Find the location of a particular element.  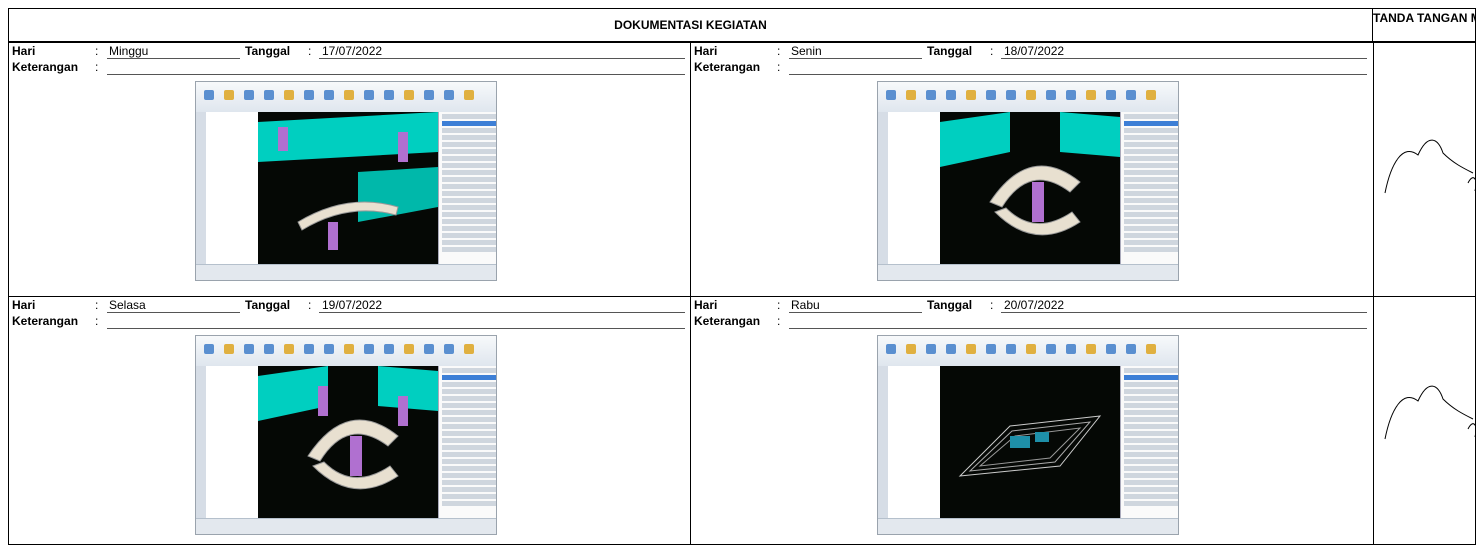

day-value: Minggu is located at coordinates (129, 51).